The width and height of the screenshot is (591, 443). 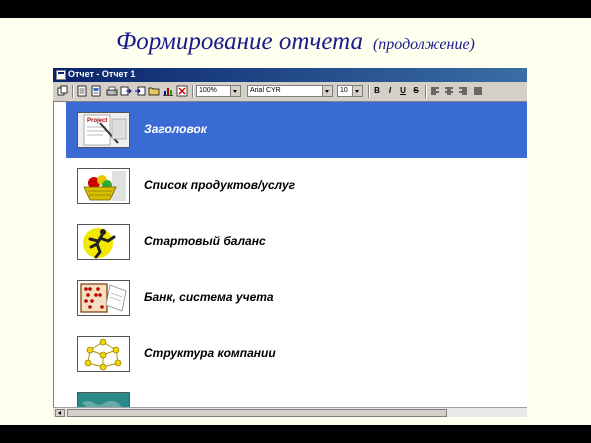 What do you see at coordinates (168, 91) in the screenshot?
I see `chart-icon` at bounding box center [168, 91].